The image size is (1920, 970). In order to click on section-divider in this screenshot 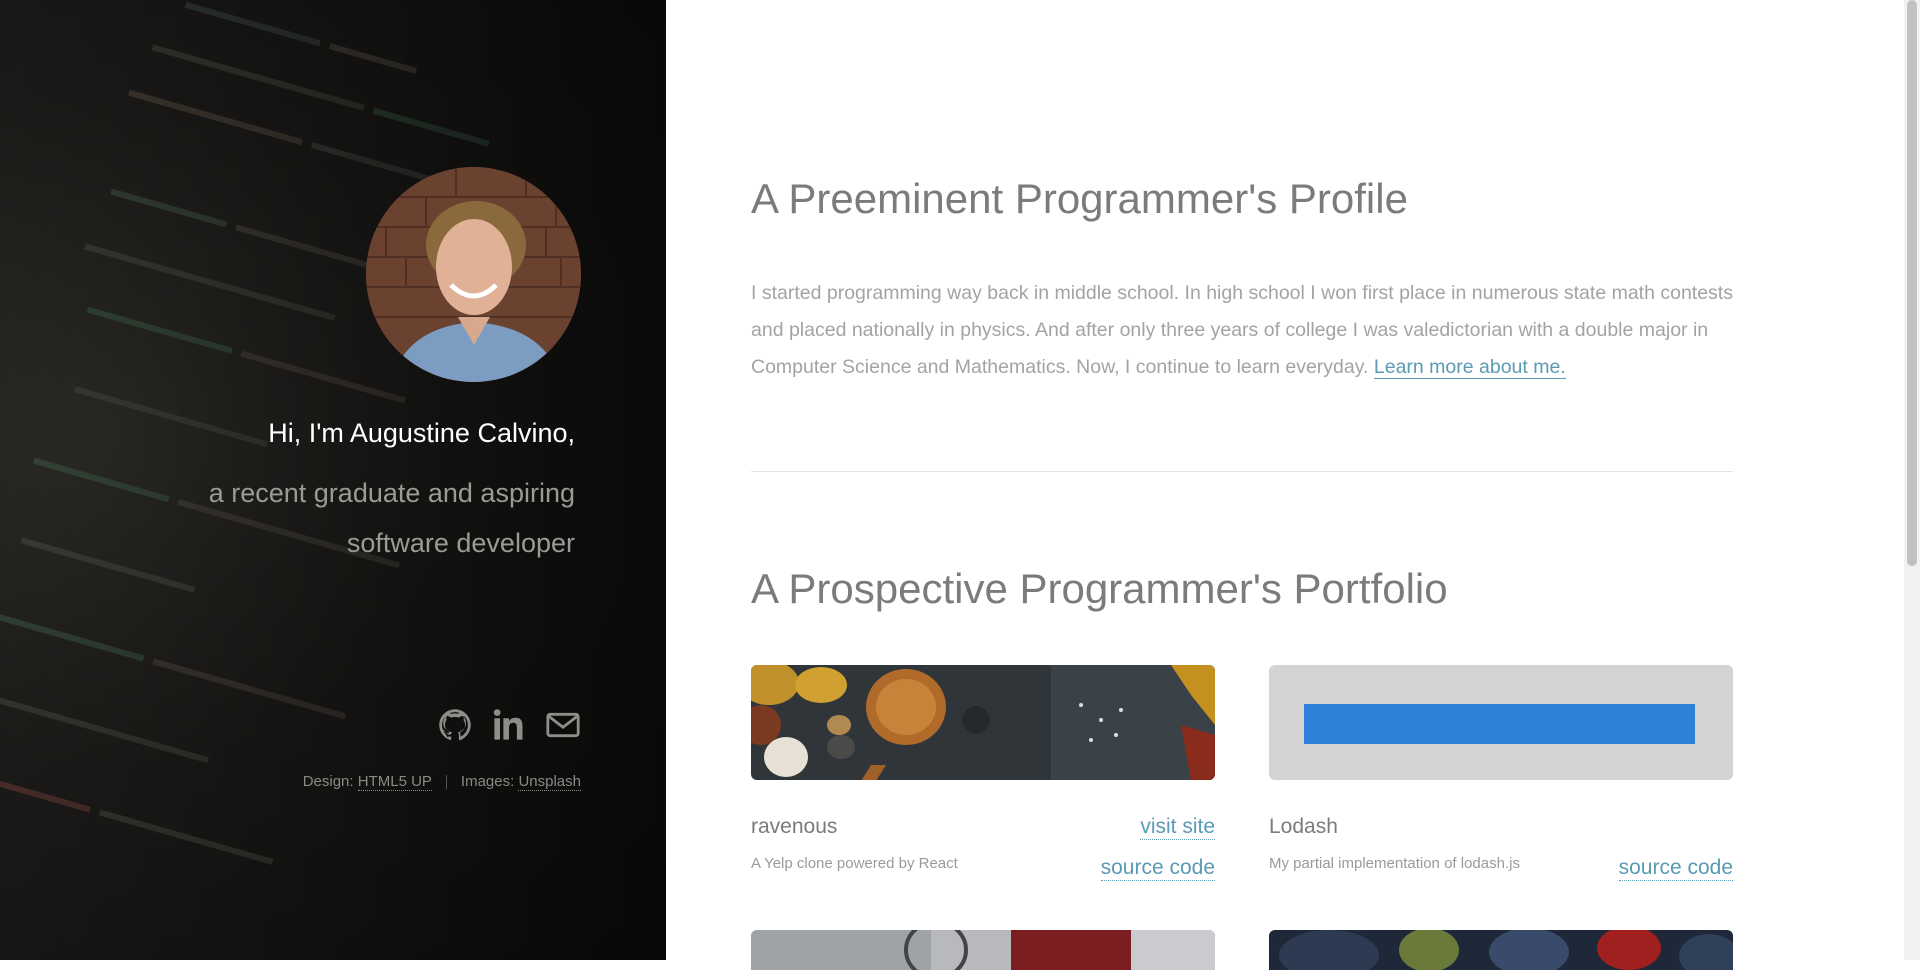, I will do `click(1242, 471)`.